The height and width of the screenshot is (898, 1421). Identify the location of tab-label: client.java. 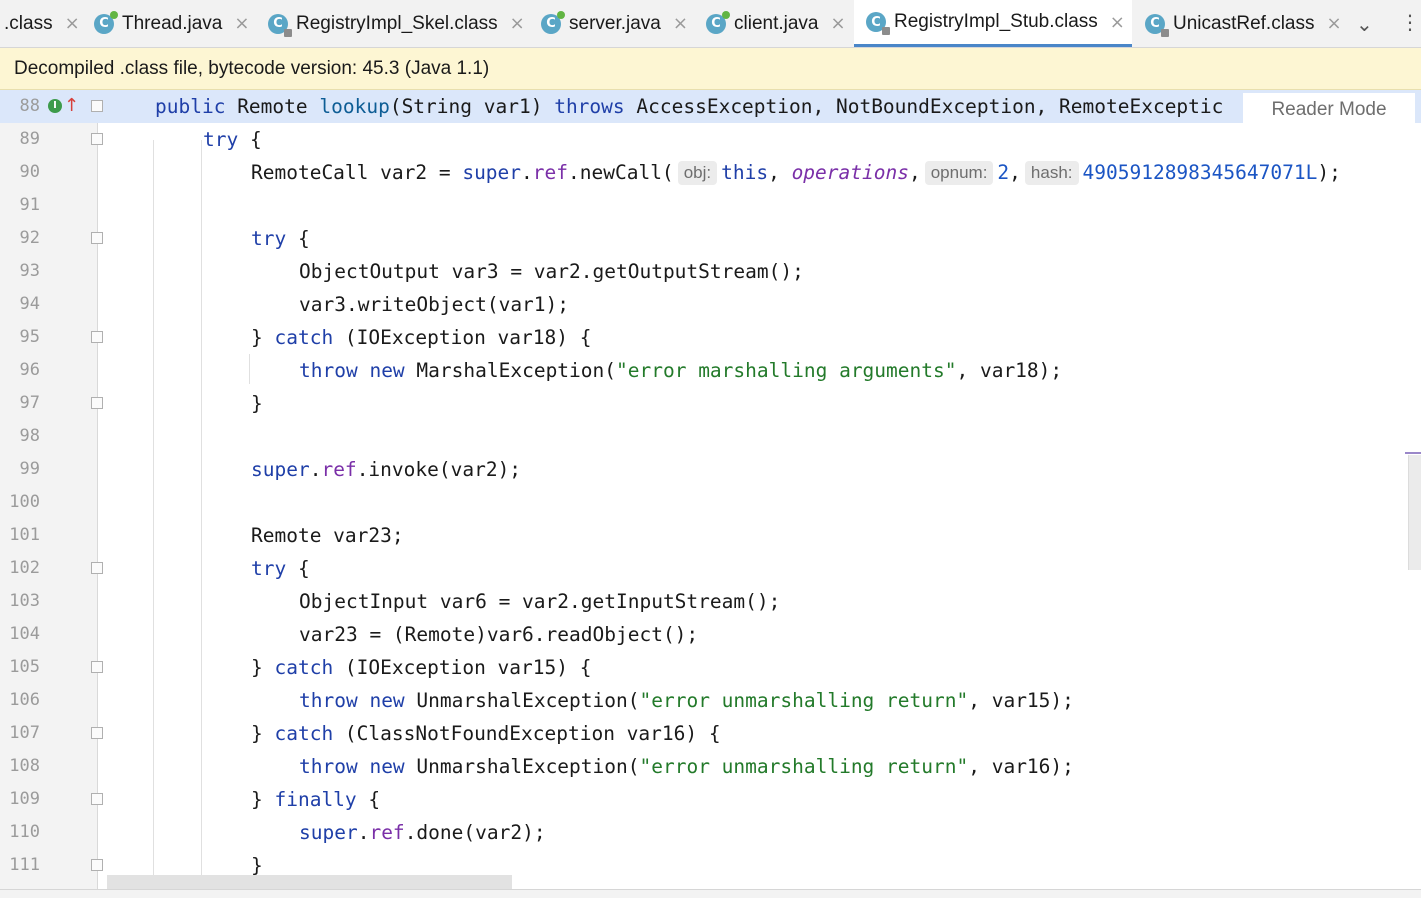
(776, 23).